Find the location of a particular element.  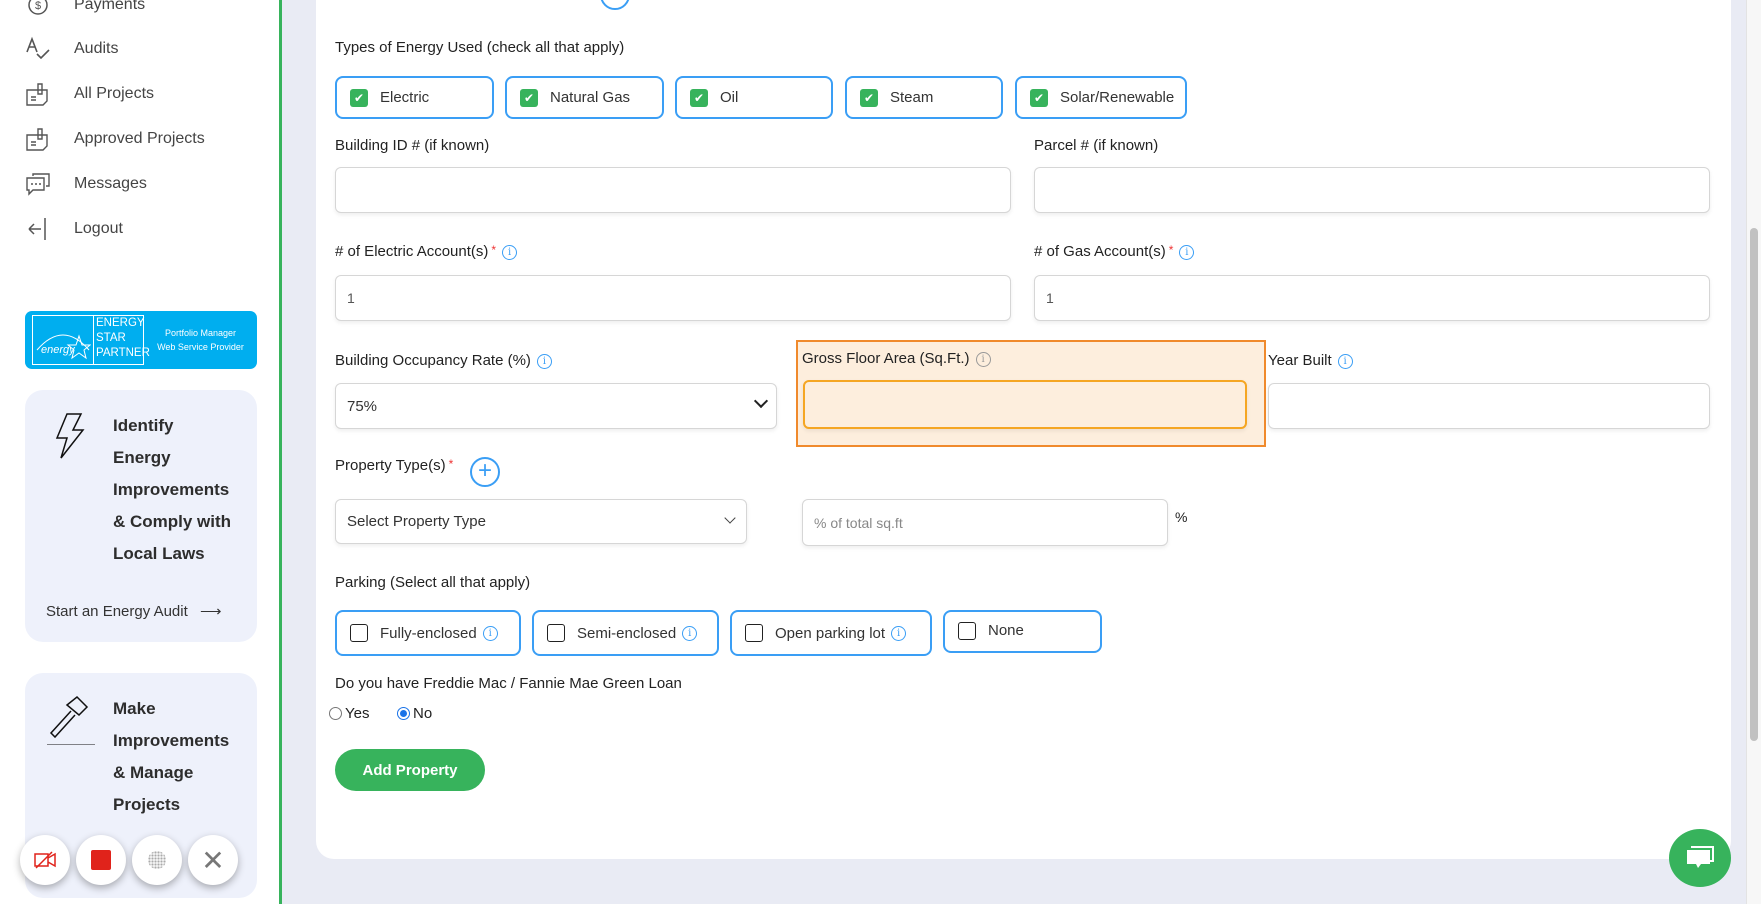

arrow-right-icon: ⟶ is located at coordinates (210, 611).